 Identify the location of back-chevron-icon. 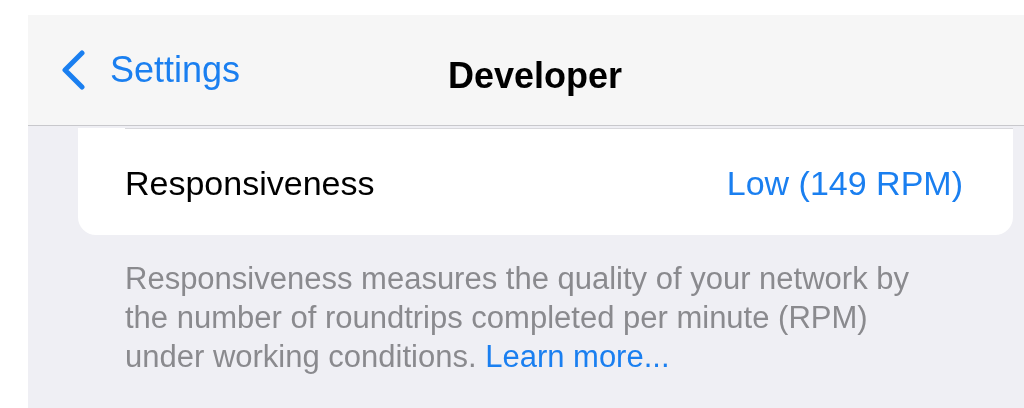
(73, 70).